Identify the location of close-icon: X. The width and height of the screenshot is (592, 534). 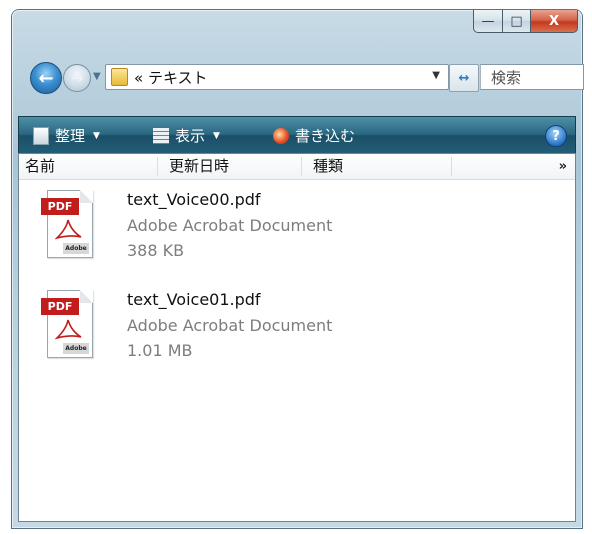
(554, 21).